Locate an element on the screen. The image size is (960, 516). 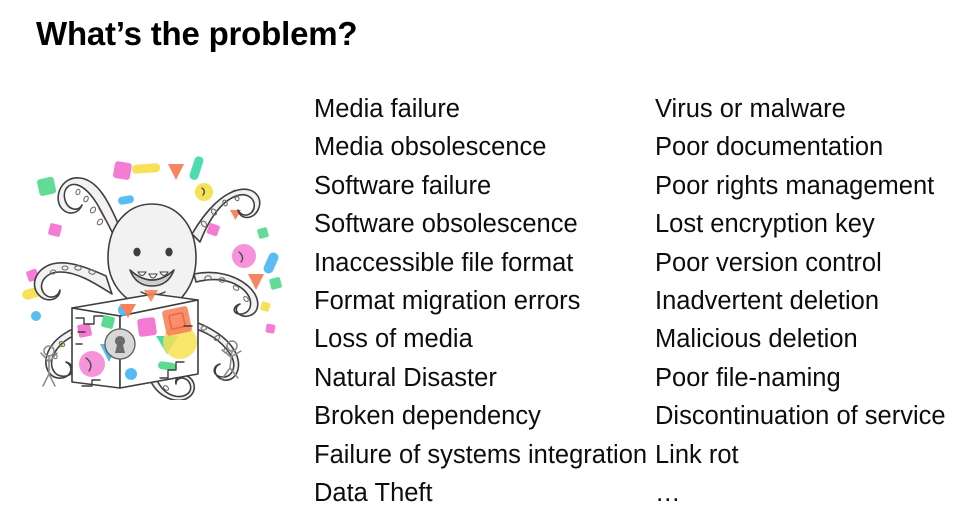
list-item: Software failure is located at coordinates (403, 185).